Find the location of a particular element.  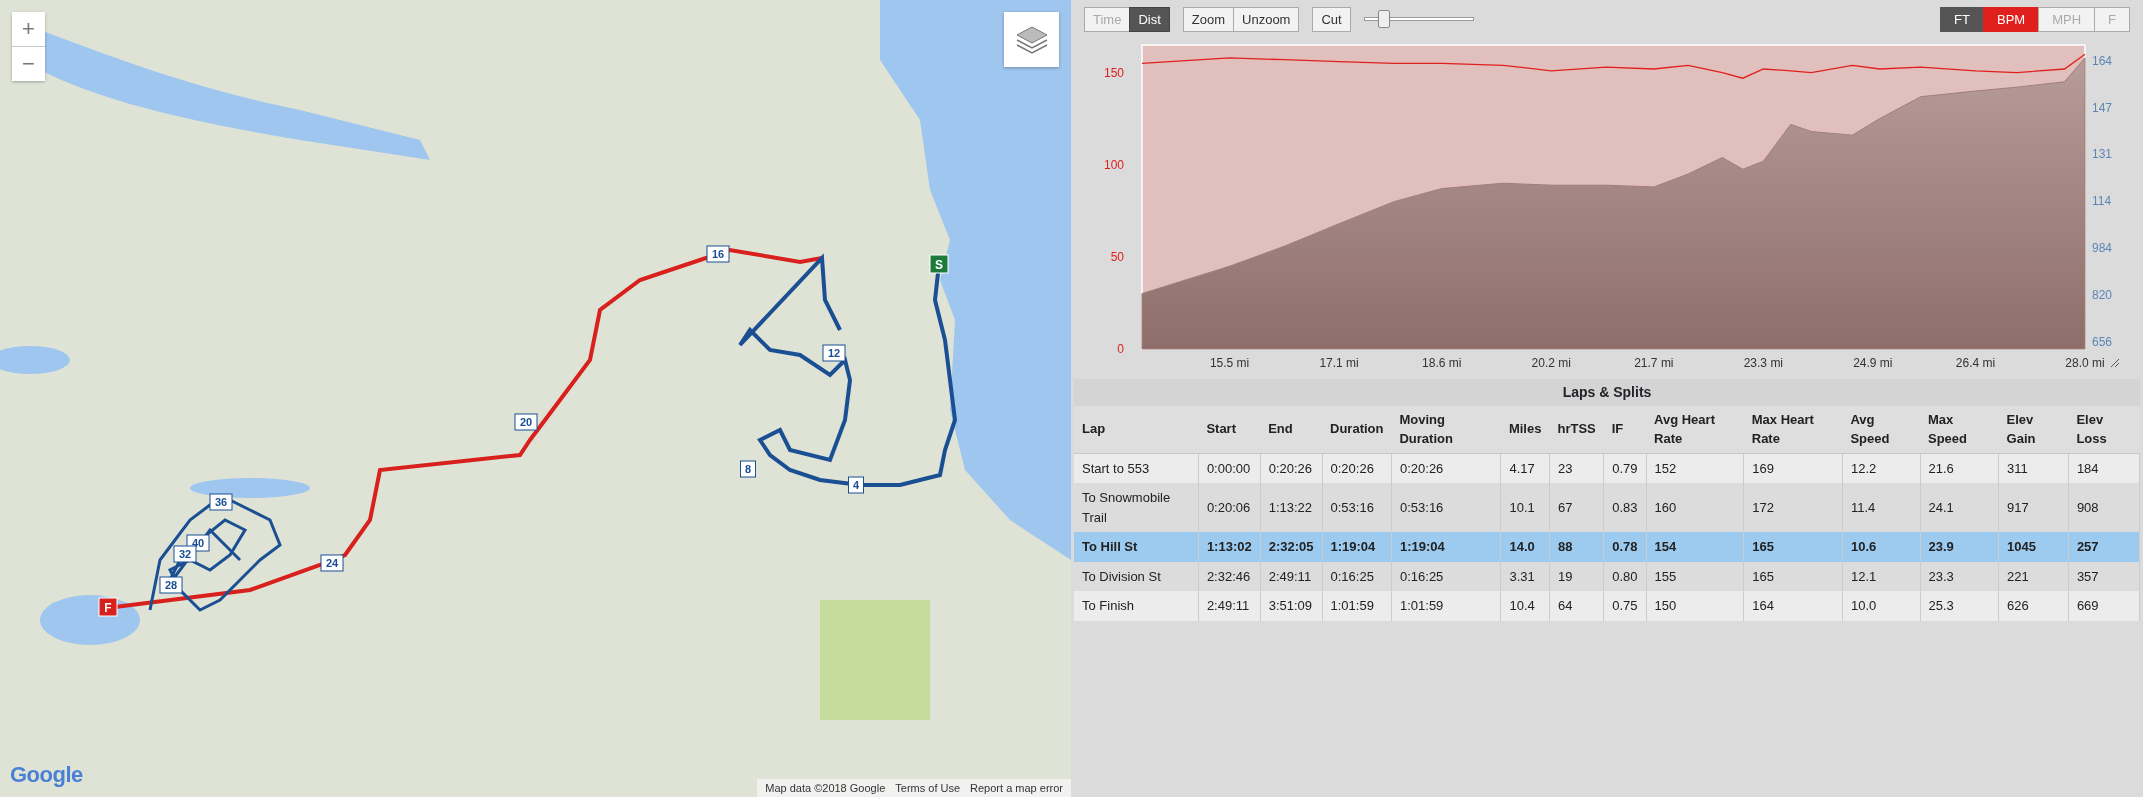

table-cell: 257 is located at coordinates (2104, 547).